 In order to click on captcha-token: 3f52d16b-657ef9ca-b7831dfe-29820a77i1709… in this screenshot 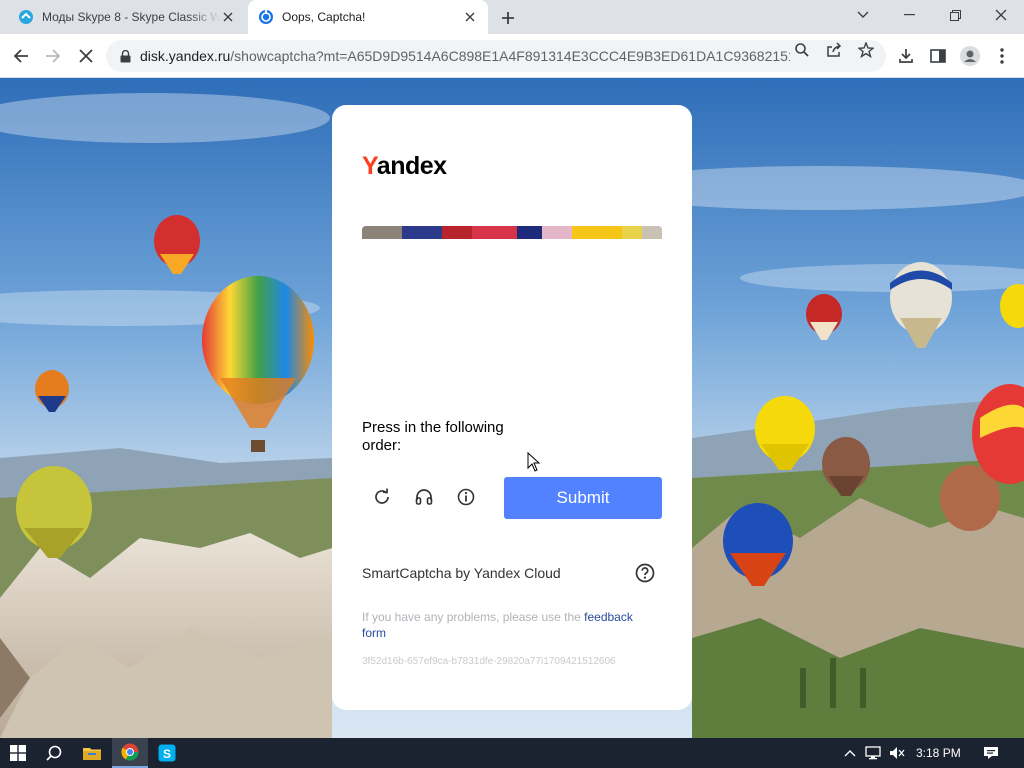, I will do `click(489, 661)`.